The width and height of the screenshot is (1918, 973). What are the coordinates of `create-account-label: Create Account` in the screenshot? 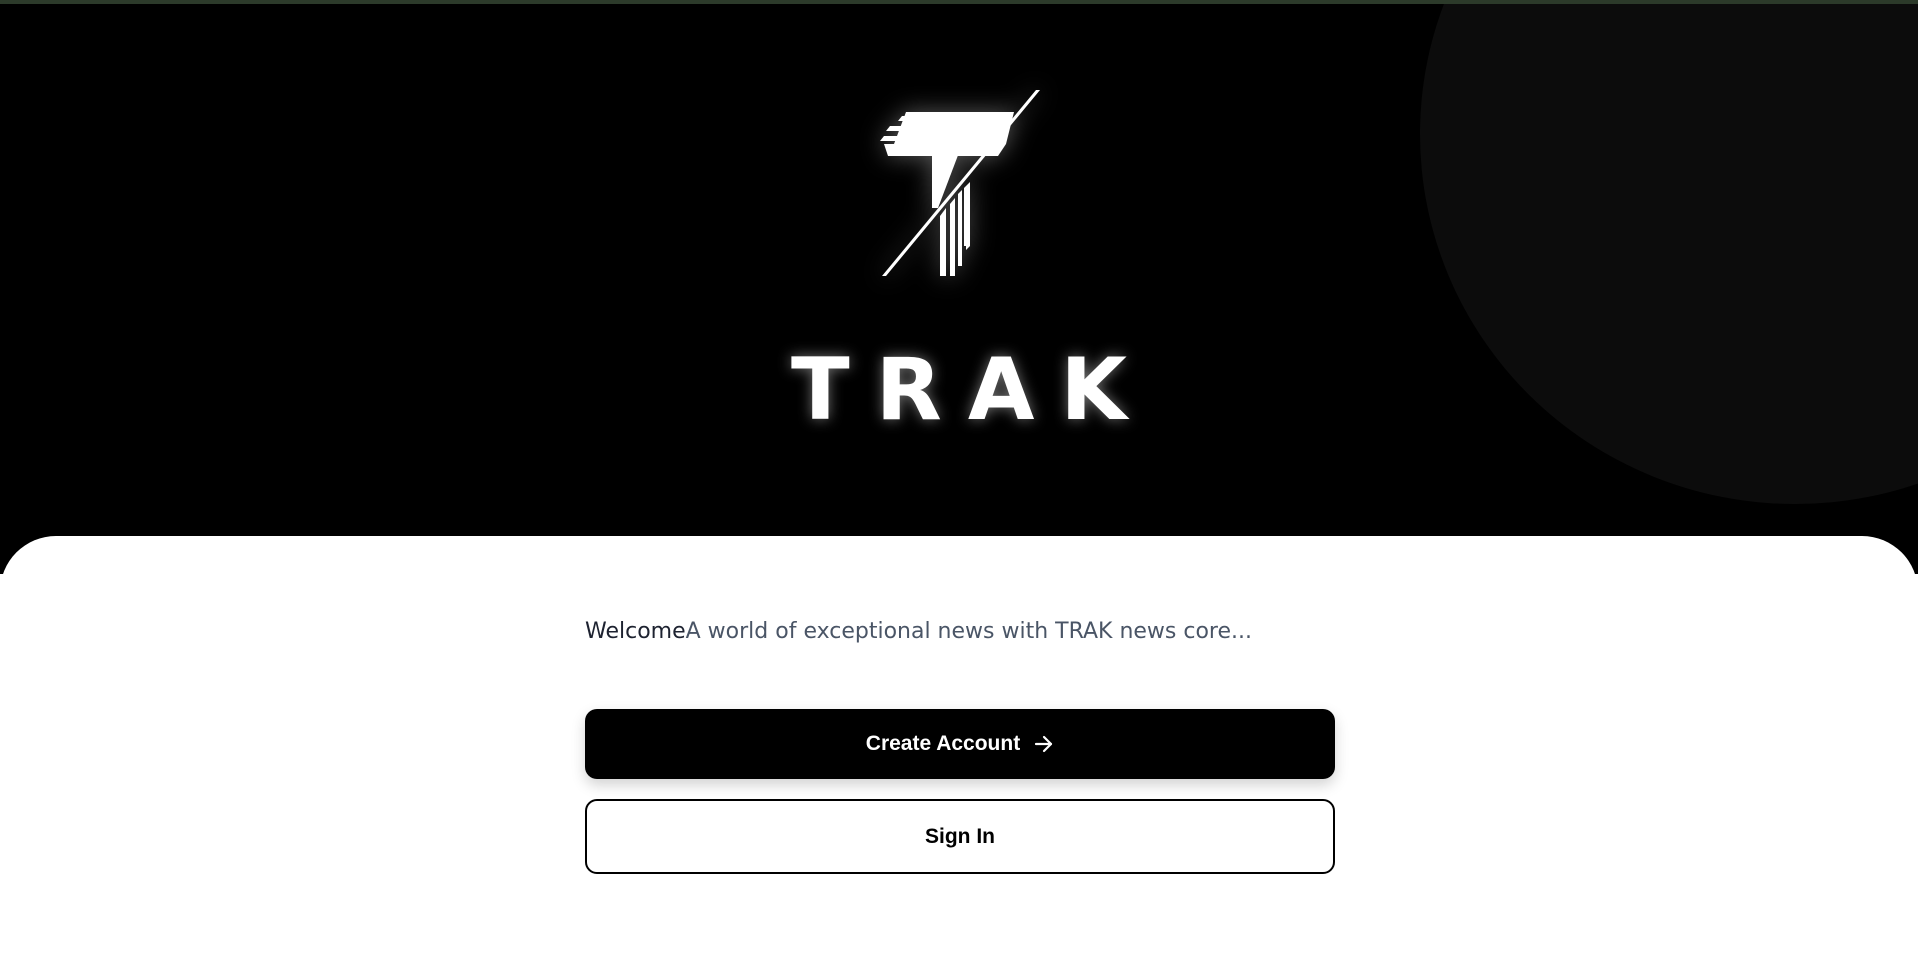 It's located at (943, 743).